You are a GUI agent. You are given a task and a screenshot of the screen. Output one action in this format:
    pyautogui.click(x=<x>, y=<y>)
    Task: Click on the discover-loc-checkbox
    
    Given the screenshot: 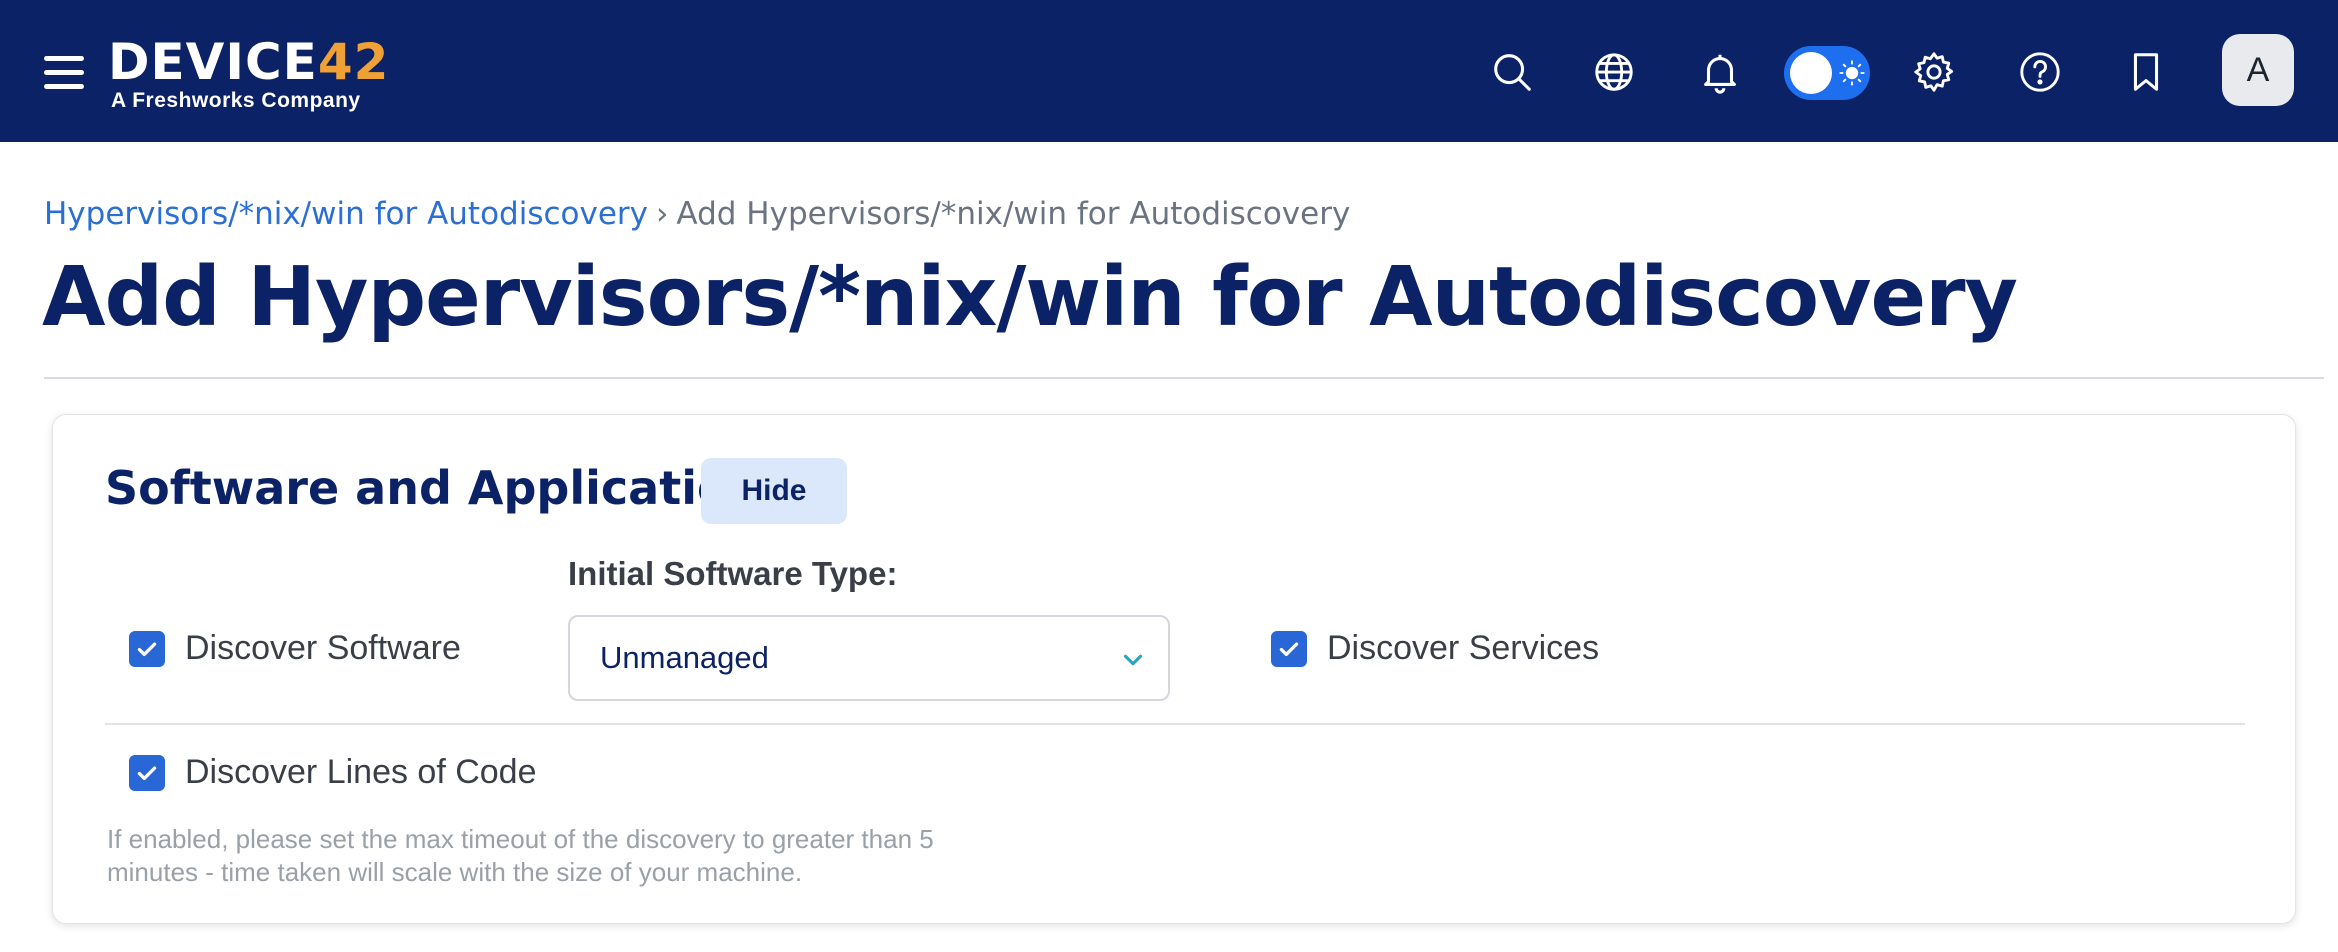 What is the action you would take?
    pyautogui.click(x=147, y=772)
    